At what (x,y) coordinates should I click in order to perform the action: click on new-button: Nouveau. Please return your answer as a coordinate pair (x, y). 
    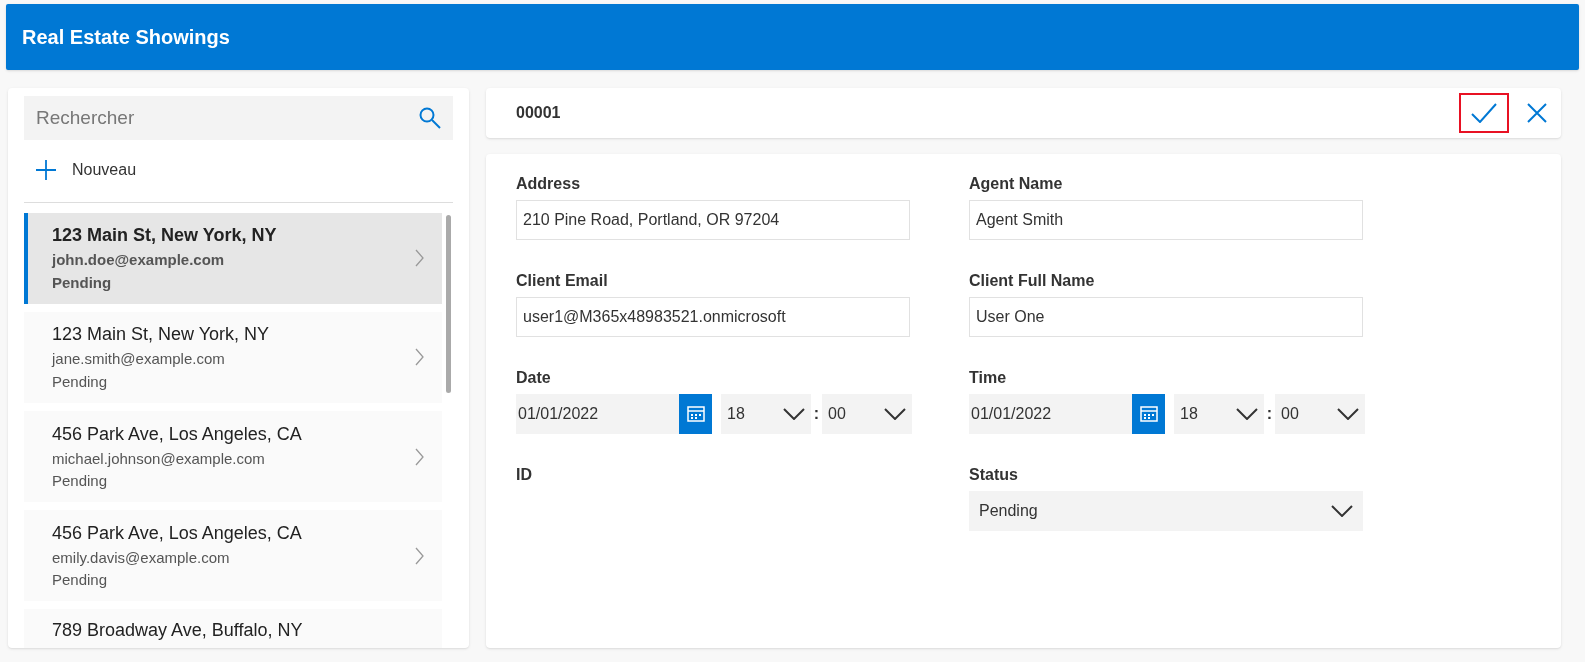
    Looking at the image, I should click on (238, 170).